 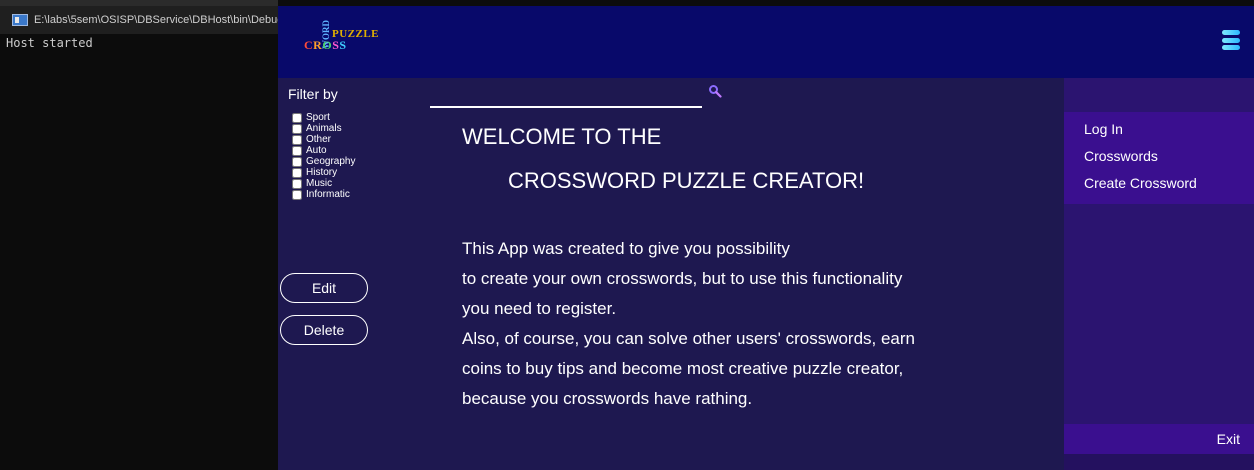 What do you see at coordinates (358, 172) in the screenshot?
I see `filter-option: History` at bounding box center [358, 172].